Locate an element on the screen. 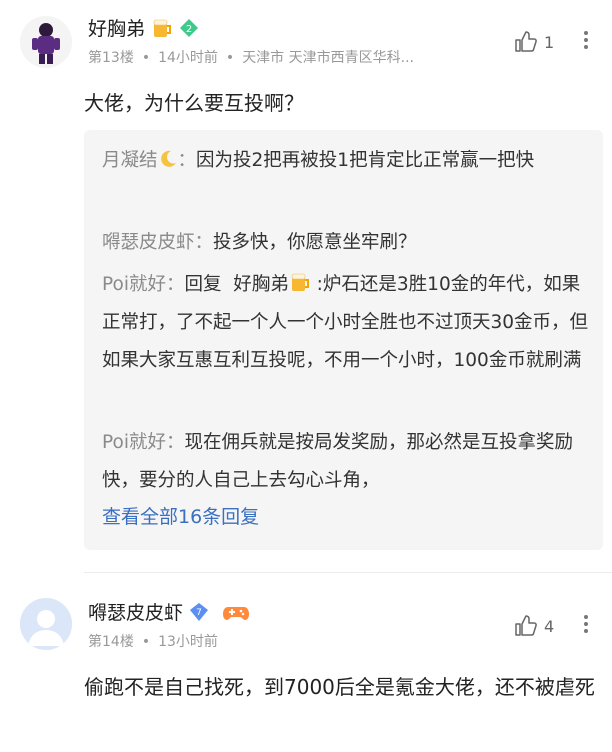 This screenshot has height=752, width=612. reply-text: 因为投2把再被投1把肯定比正常赢一把快 is located at coordinates (365, 160).